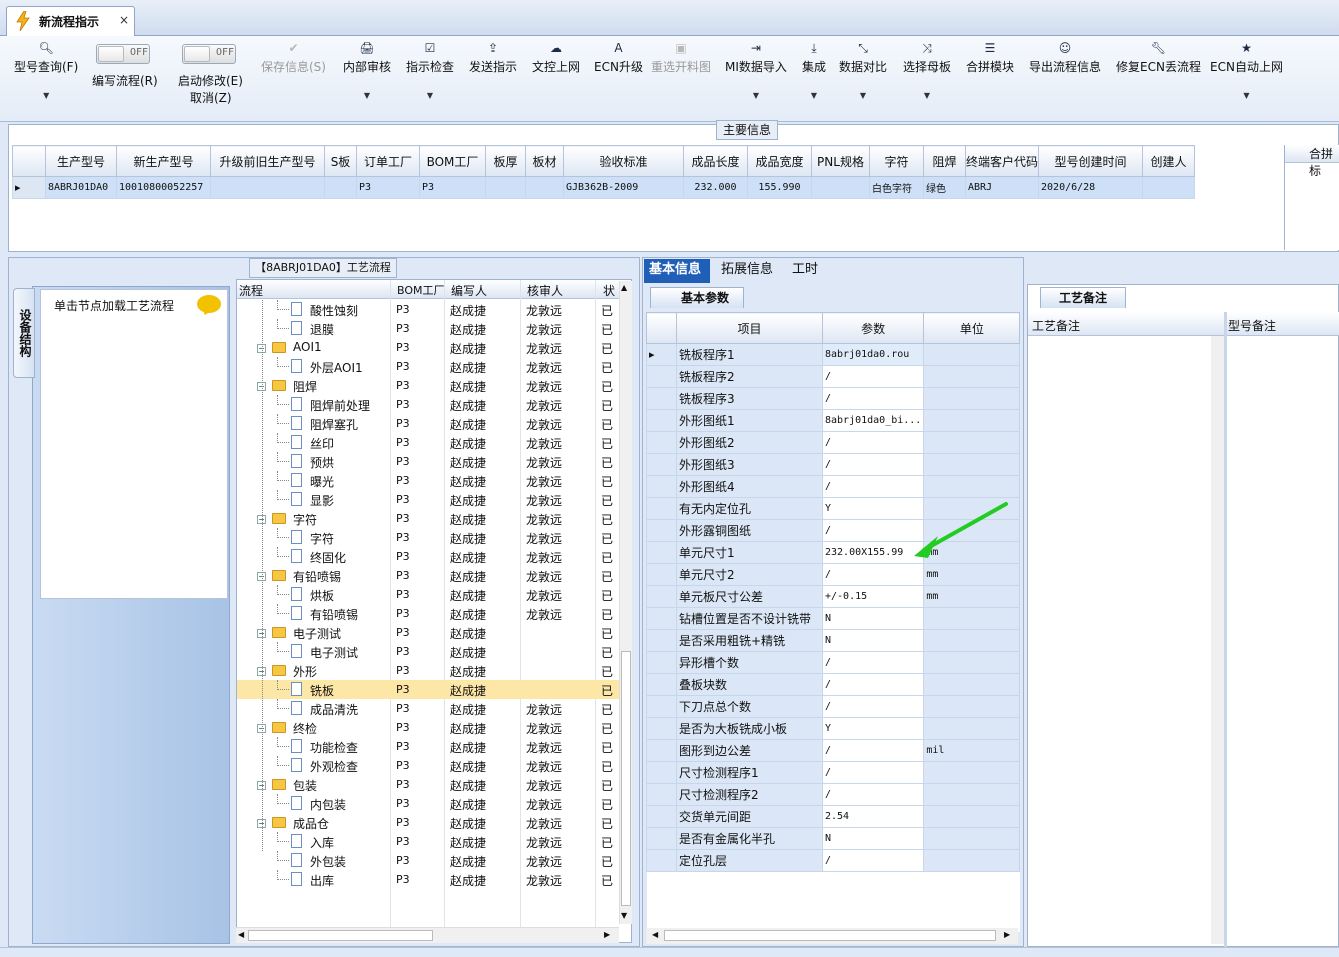  What do you see at coordinates (429, 480) in the screenshot?
I see `tree-row: 曝光 P3 赵成捷 龙敦远 已` at bounding box center [429, 480].